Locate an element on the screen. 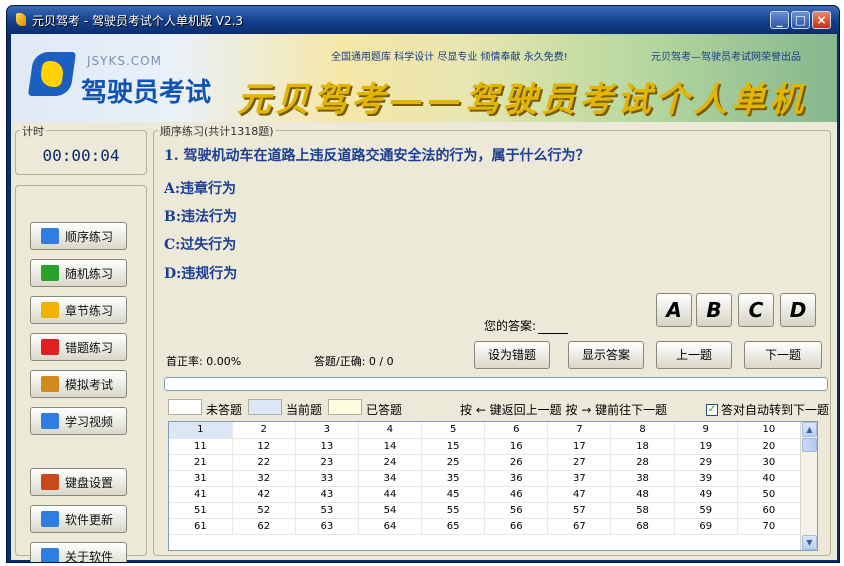  question-cell: 16 is located at coordinates (516, 446).